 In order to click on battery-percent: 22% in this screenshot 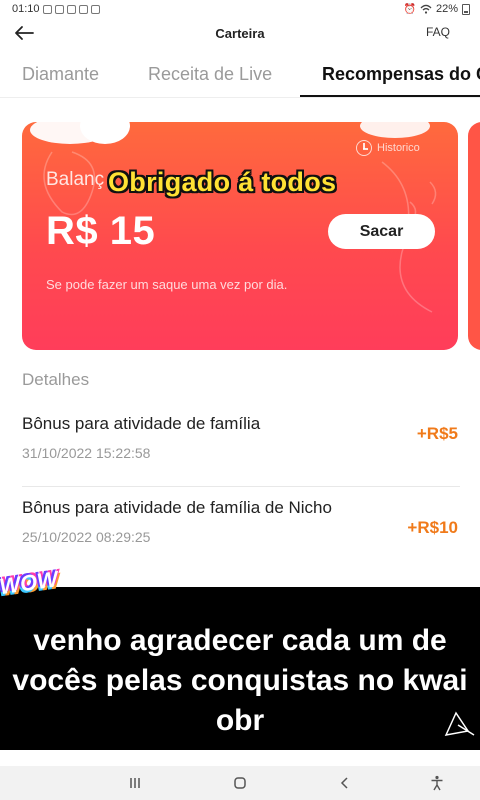, I will do `click(446, 9)`.